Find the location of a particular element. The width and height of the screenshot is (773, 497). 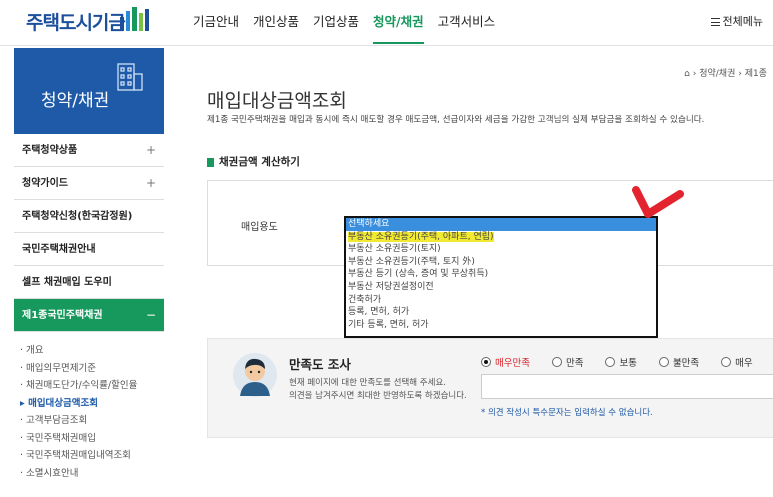

menu-icon is located at coordinates (715, 22).